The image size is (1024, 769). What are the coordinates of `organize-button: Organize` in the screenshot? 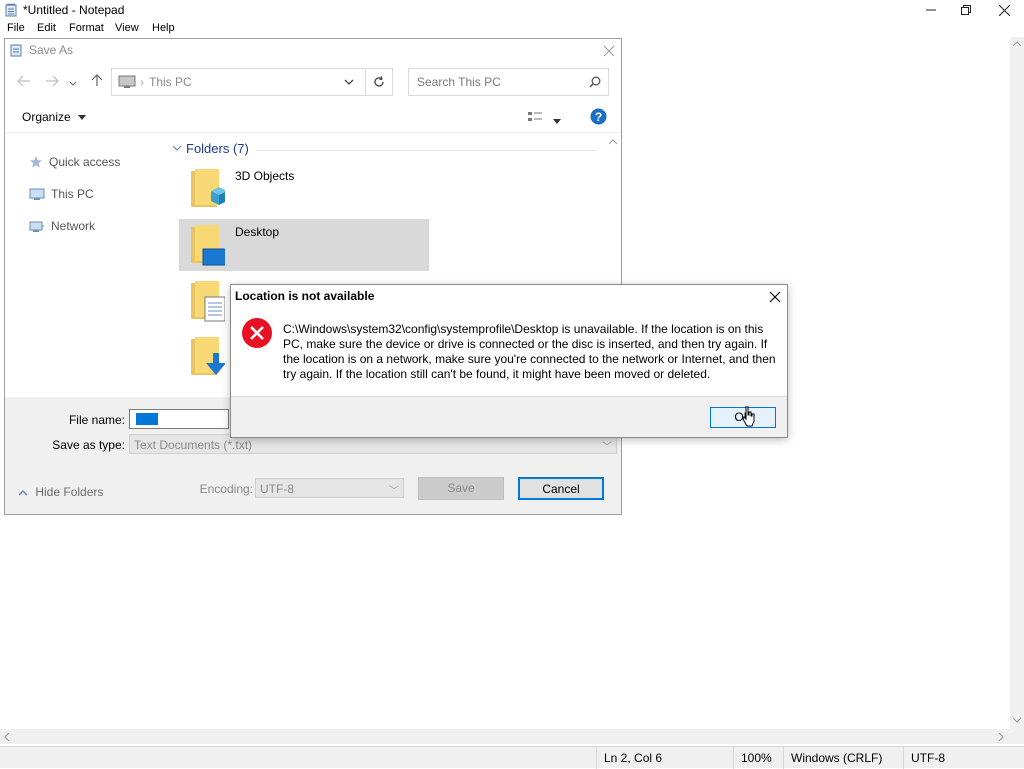 It's located at (54, 117).